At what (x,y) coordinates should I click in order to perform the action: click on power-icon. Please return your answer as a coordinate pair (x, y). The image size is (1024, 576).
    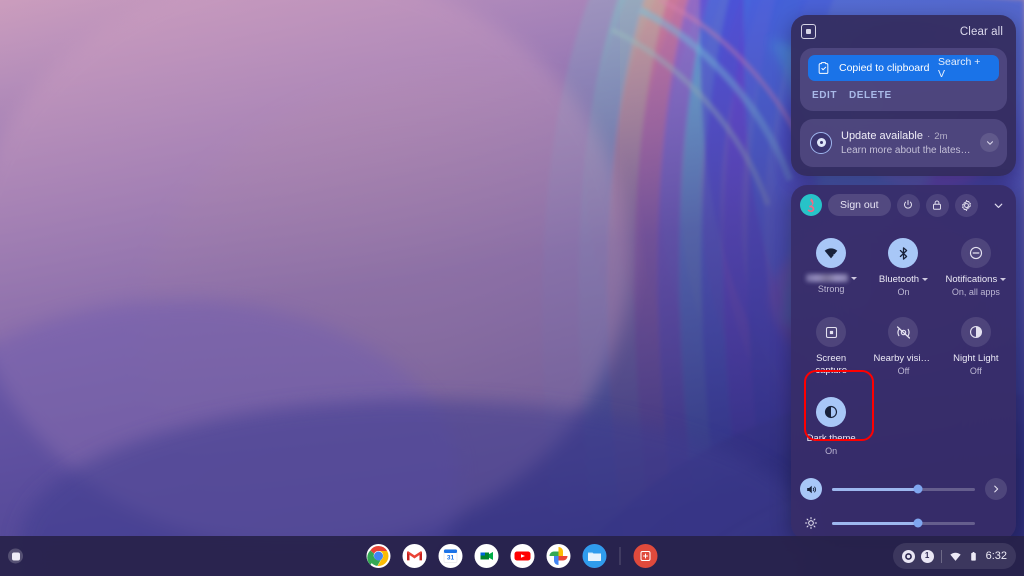
    Looking at the image, I should click on (908, 204).